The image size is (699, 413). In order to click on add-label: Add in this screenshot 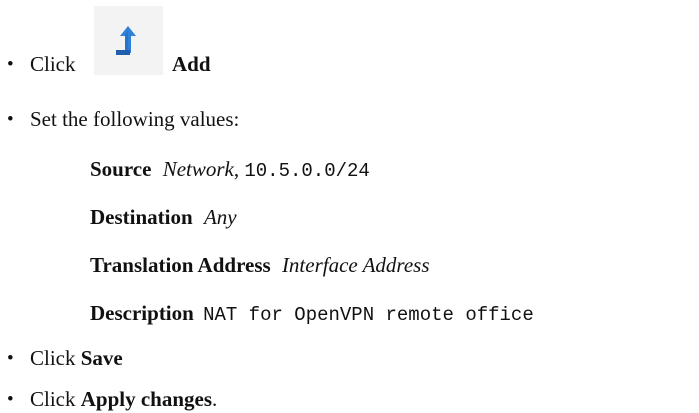, I will do `click(191, 64)`.